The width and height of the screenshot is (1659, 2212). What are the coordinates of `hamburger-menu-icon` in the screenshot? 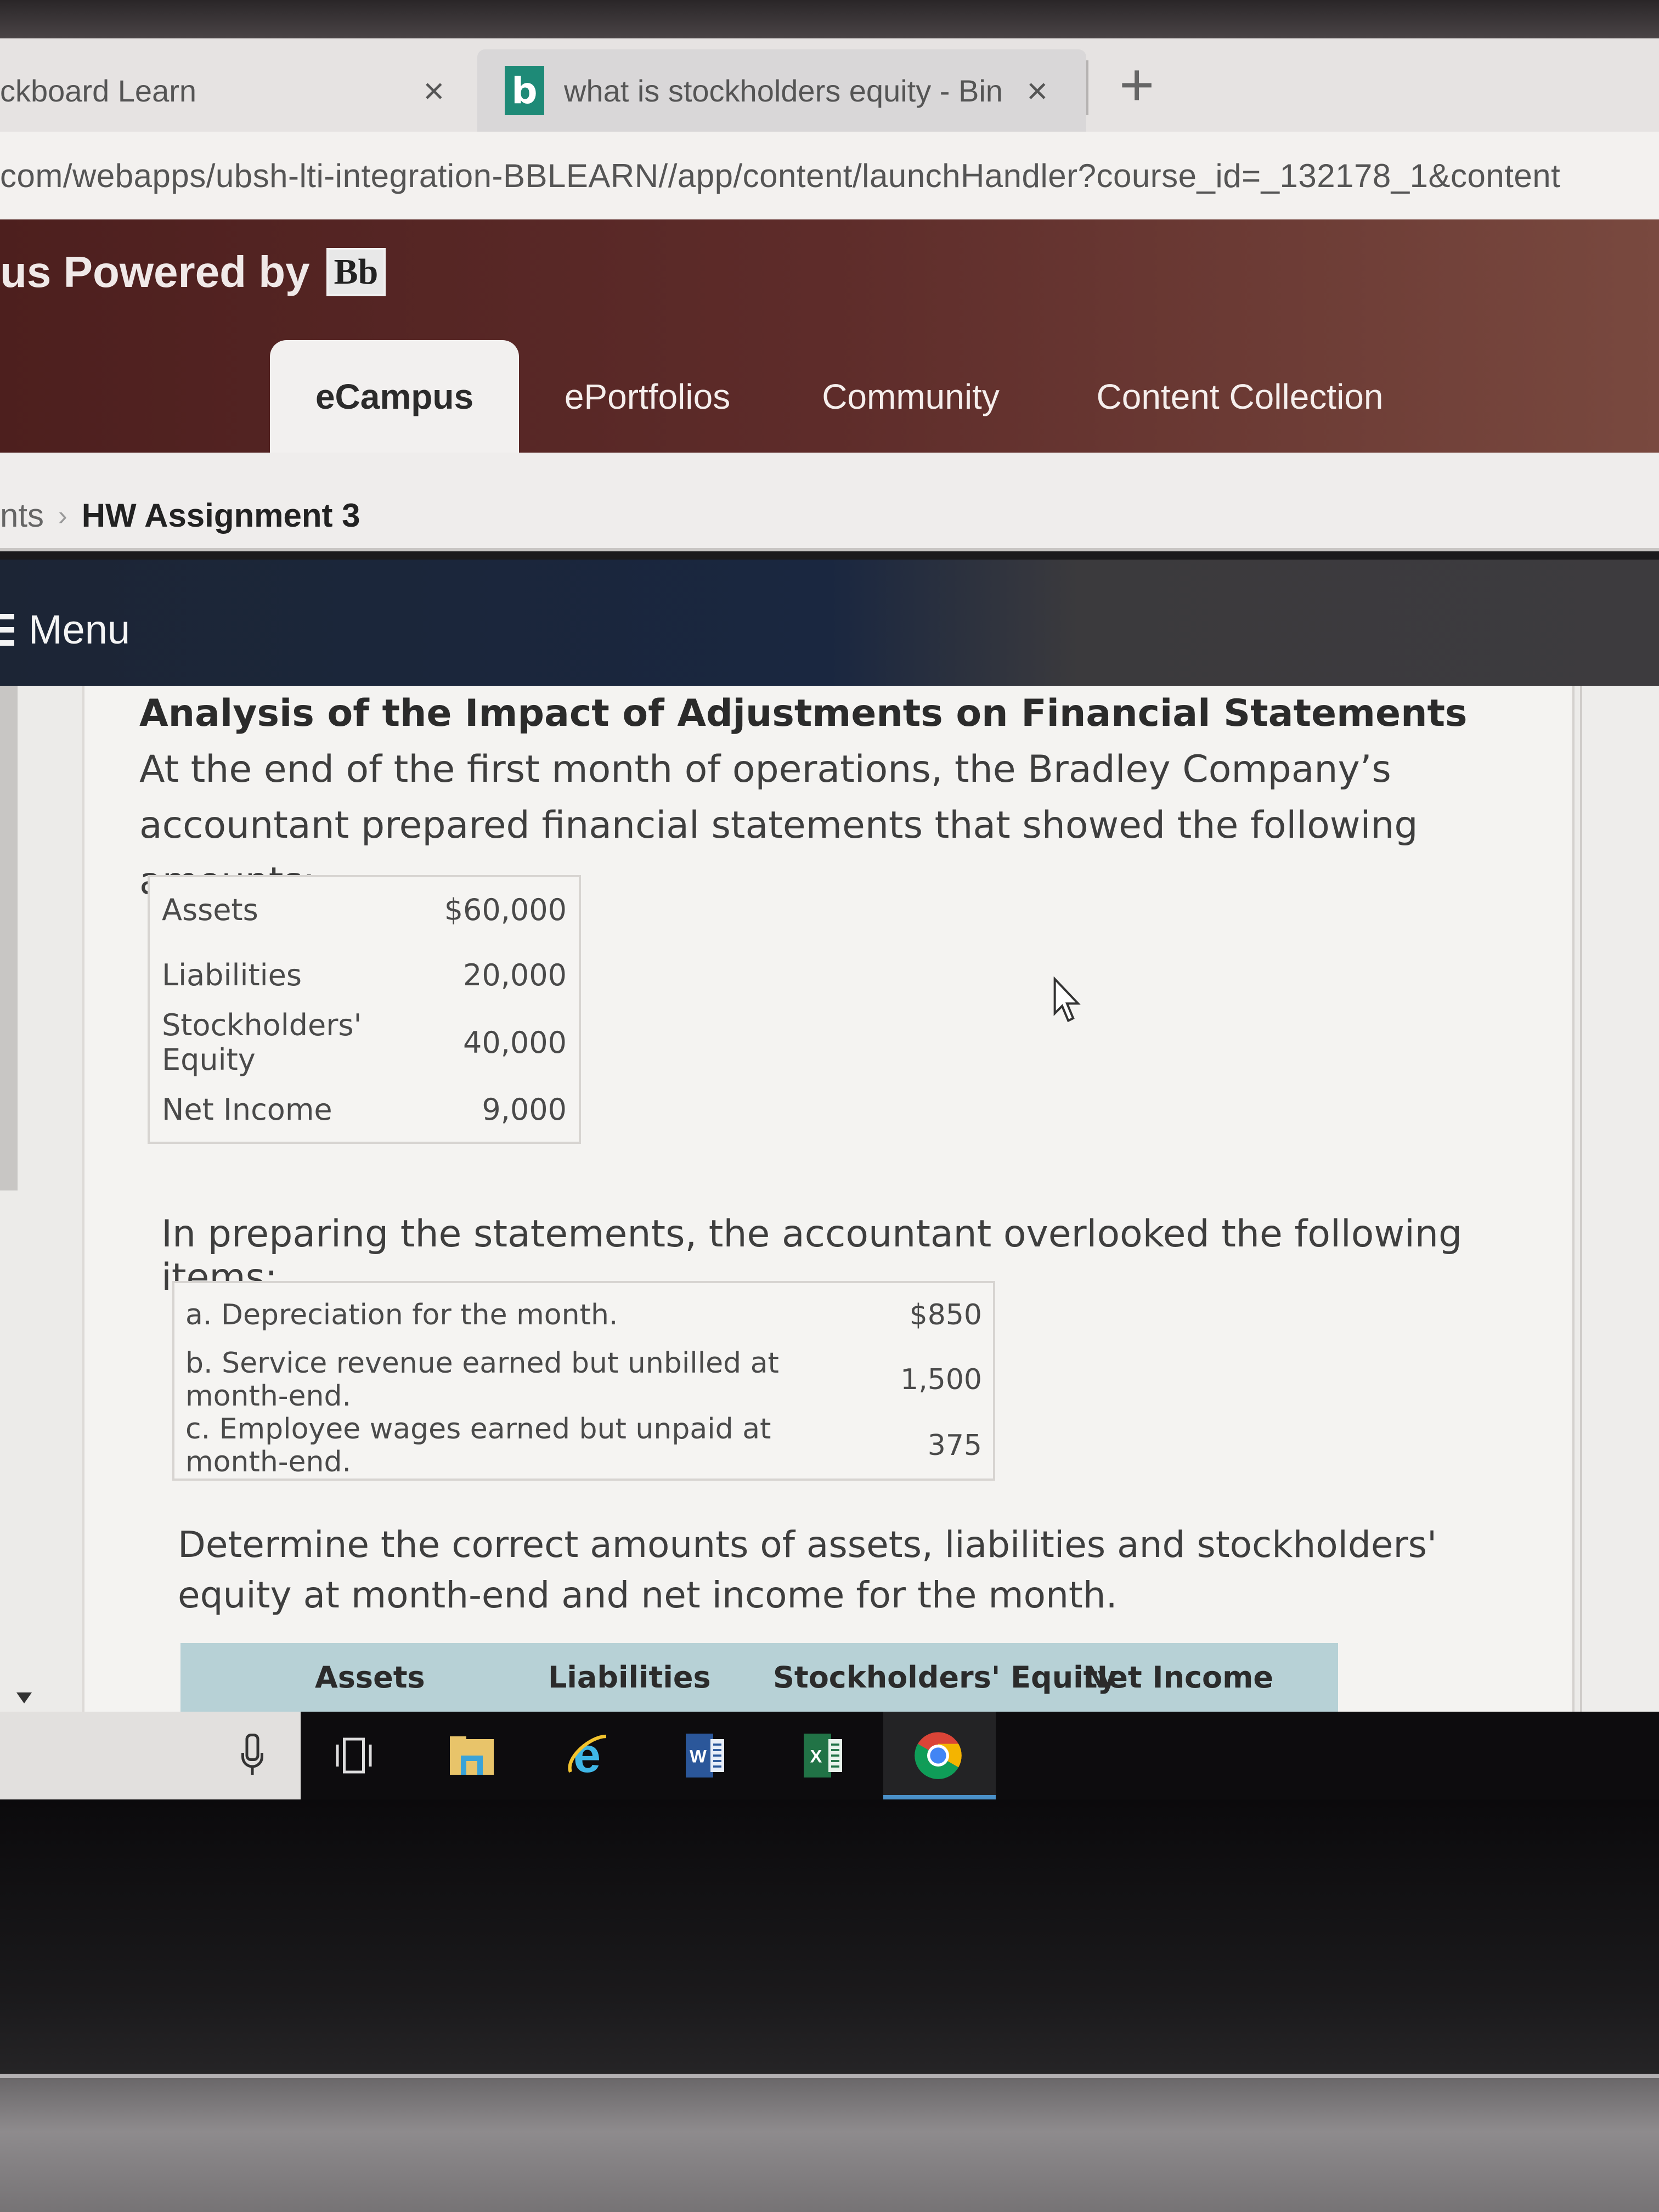 It's located at (7, 629).